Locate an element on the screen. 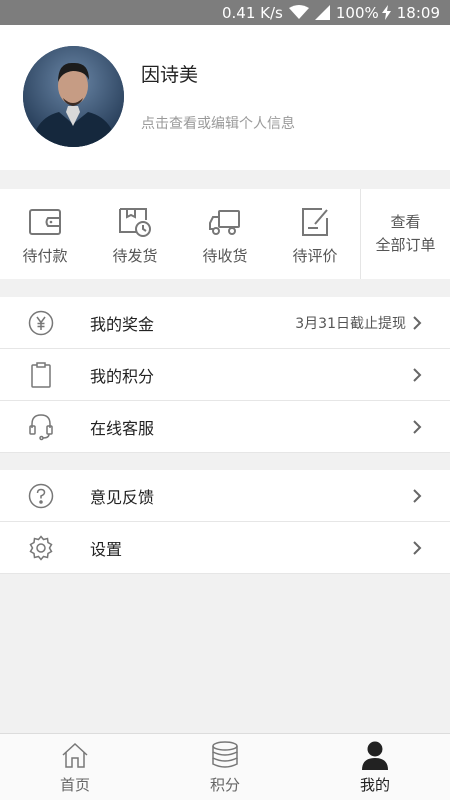 This screenshot has height=800, width=450. wifi-icon is located at coordinates (298, 12).